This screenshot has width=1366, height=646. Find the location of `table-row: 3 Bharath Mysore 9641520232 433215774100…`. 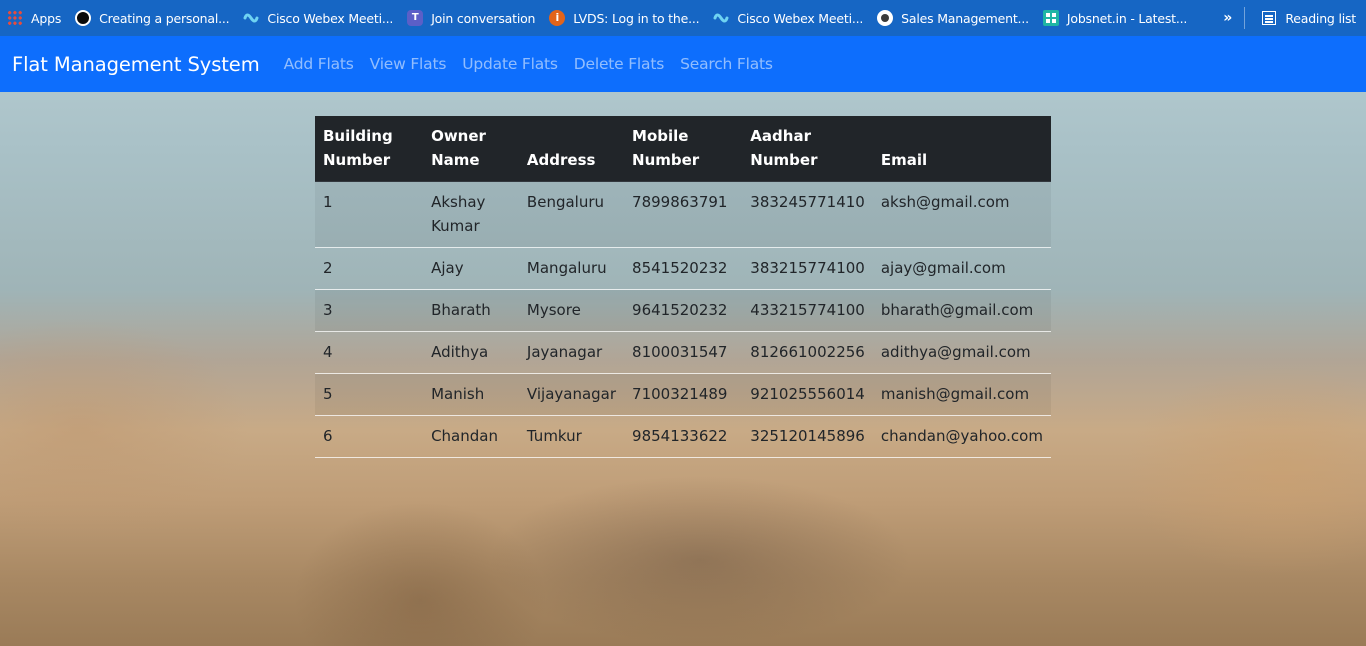

table-row: 3 Bharath Mysore 9641520232 433215774100… is located at coordinates (683, 310).